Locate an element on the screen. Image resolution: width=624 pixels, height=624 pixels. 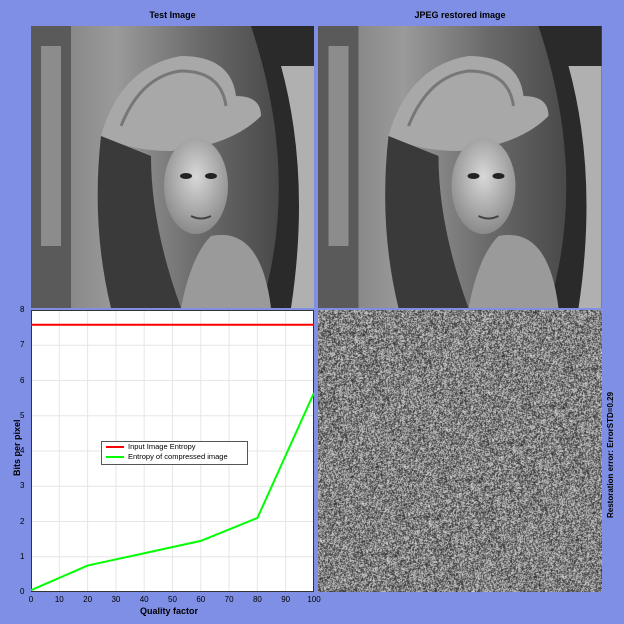
legend-entry-input-entropy: Input Image Entropy is located at coordinates (174, 447).